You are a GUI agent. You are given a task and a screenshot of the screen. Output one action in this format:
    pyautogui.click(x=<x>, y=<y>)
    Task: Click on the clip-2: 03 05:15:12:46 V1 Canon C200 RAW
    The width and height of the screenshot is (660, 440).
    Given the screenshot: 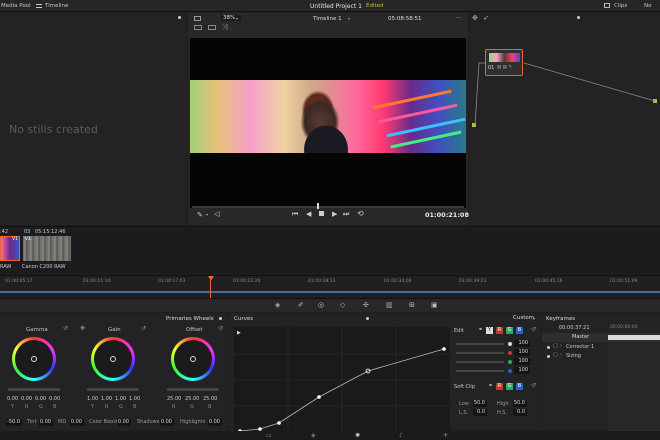 What is the action you would take?
    pyautogui.click(x=48, y=250)
    